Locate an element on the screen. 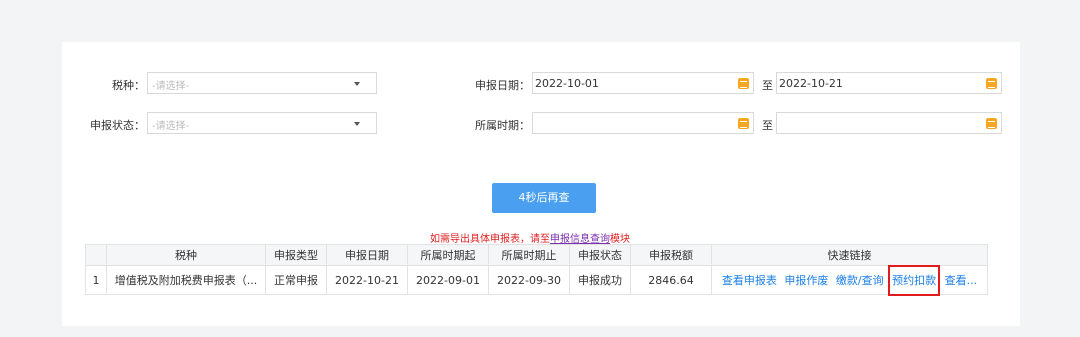 The width and height of the screenshot is (1080, 337). tax-type-placeholder: -请选择- is located at coordinates (171, 86).